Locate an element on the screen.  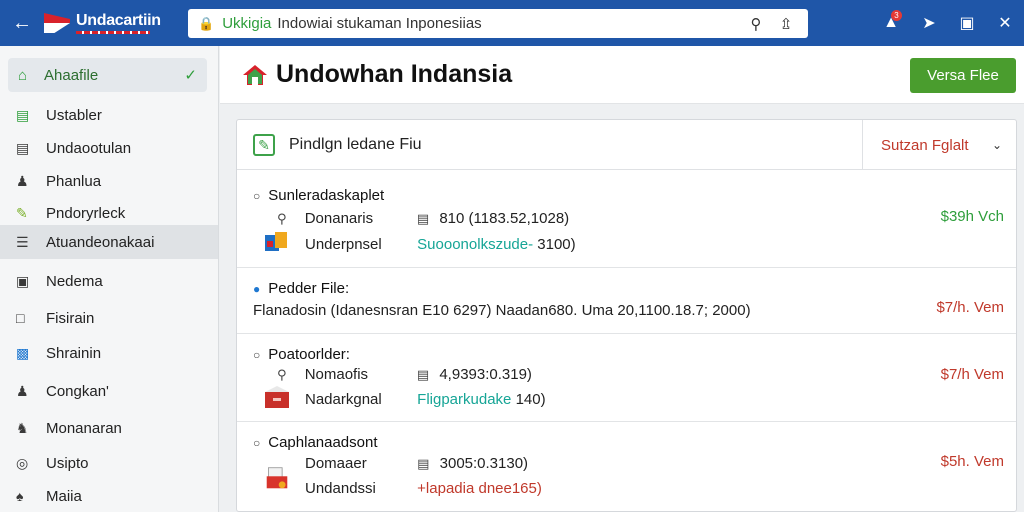
folder-icon is located at coordinates (277, 397).